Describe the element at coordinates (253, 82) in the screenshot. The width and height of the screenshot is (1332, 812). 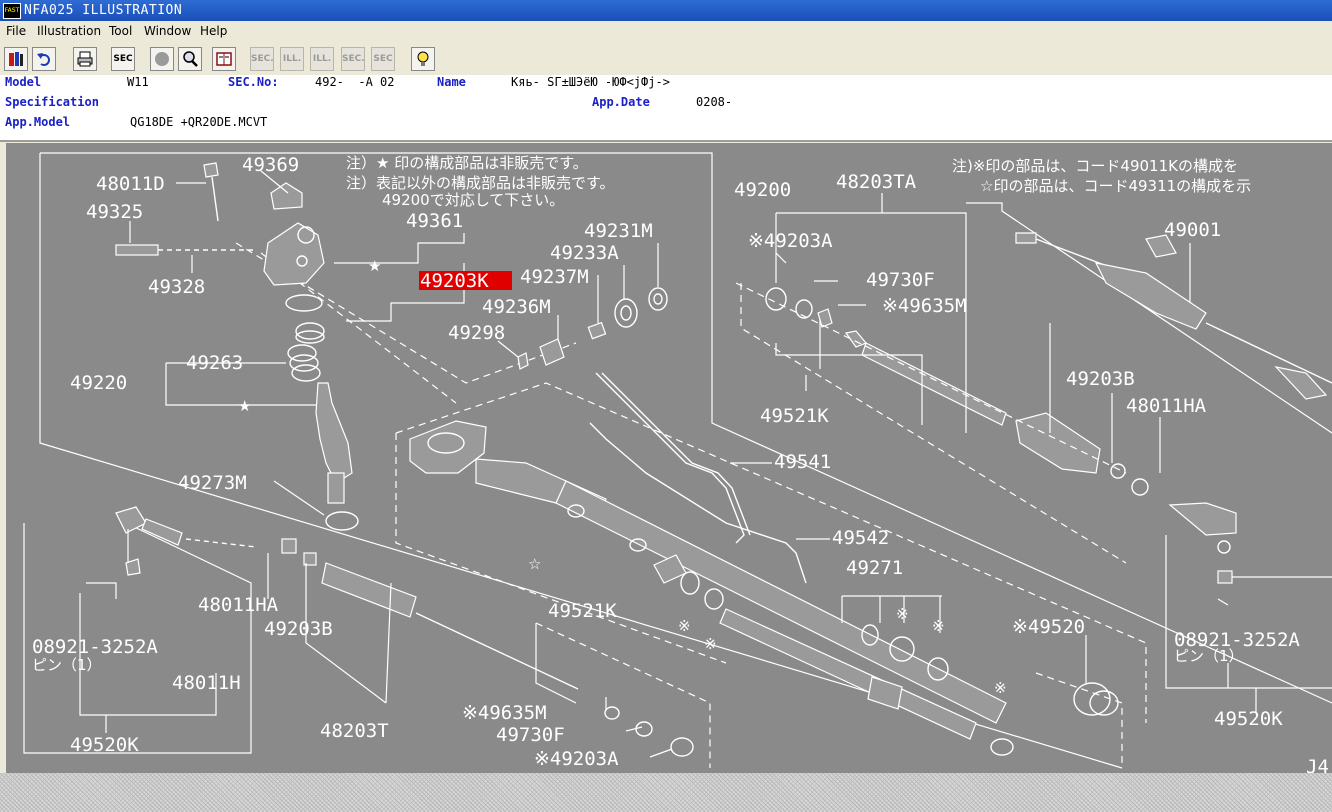
I see `sec-label: SEC.No:` at that location.